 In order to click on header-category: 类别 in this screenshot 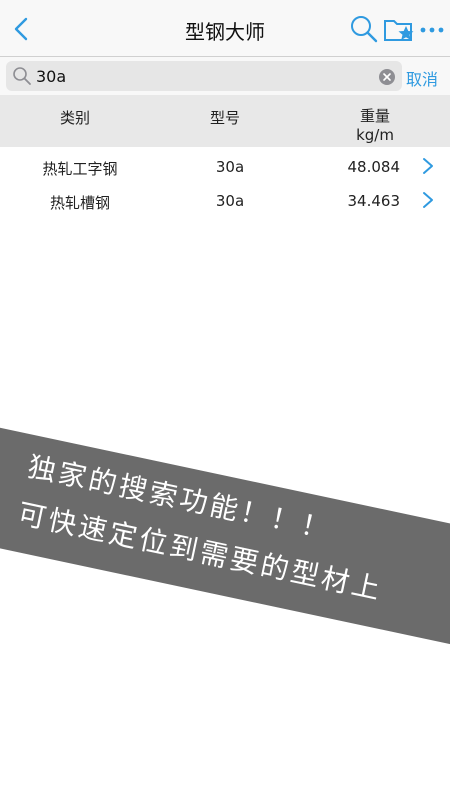, I will do `click(74, 118)`.